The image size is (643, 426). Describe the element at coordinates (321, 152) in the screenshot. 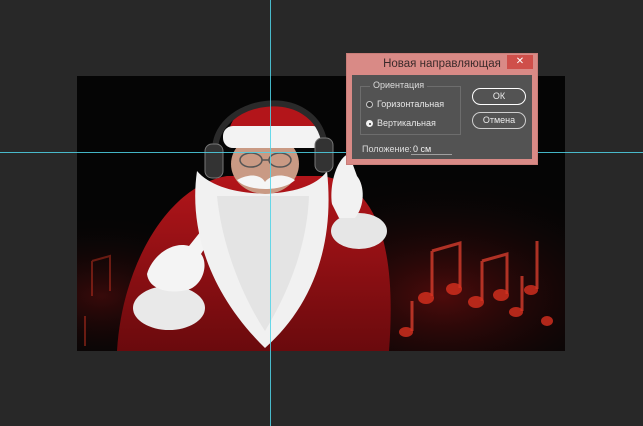

I see `horizontal-guide-line` at that location.